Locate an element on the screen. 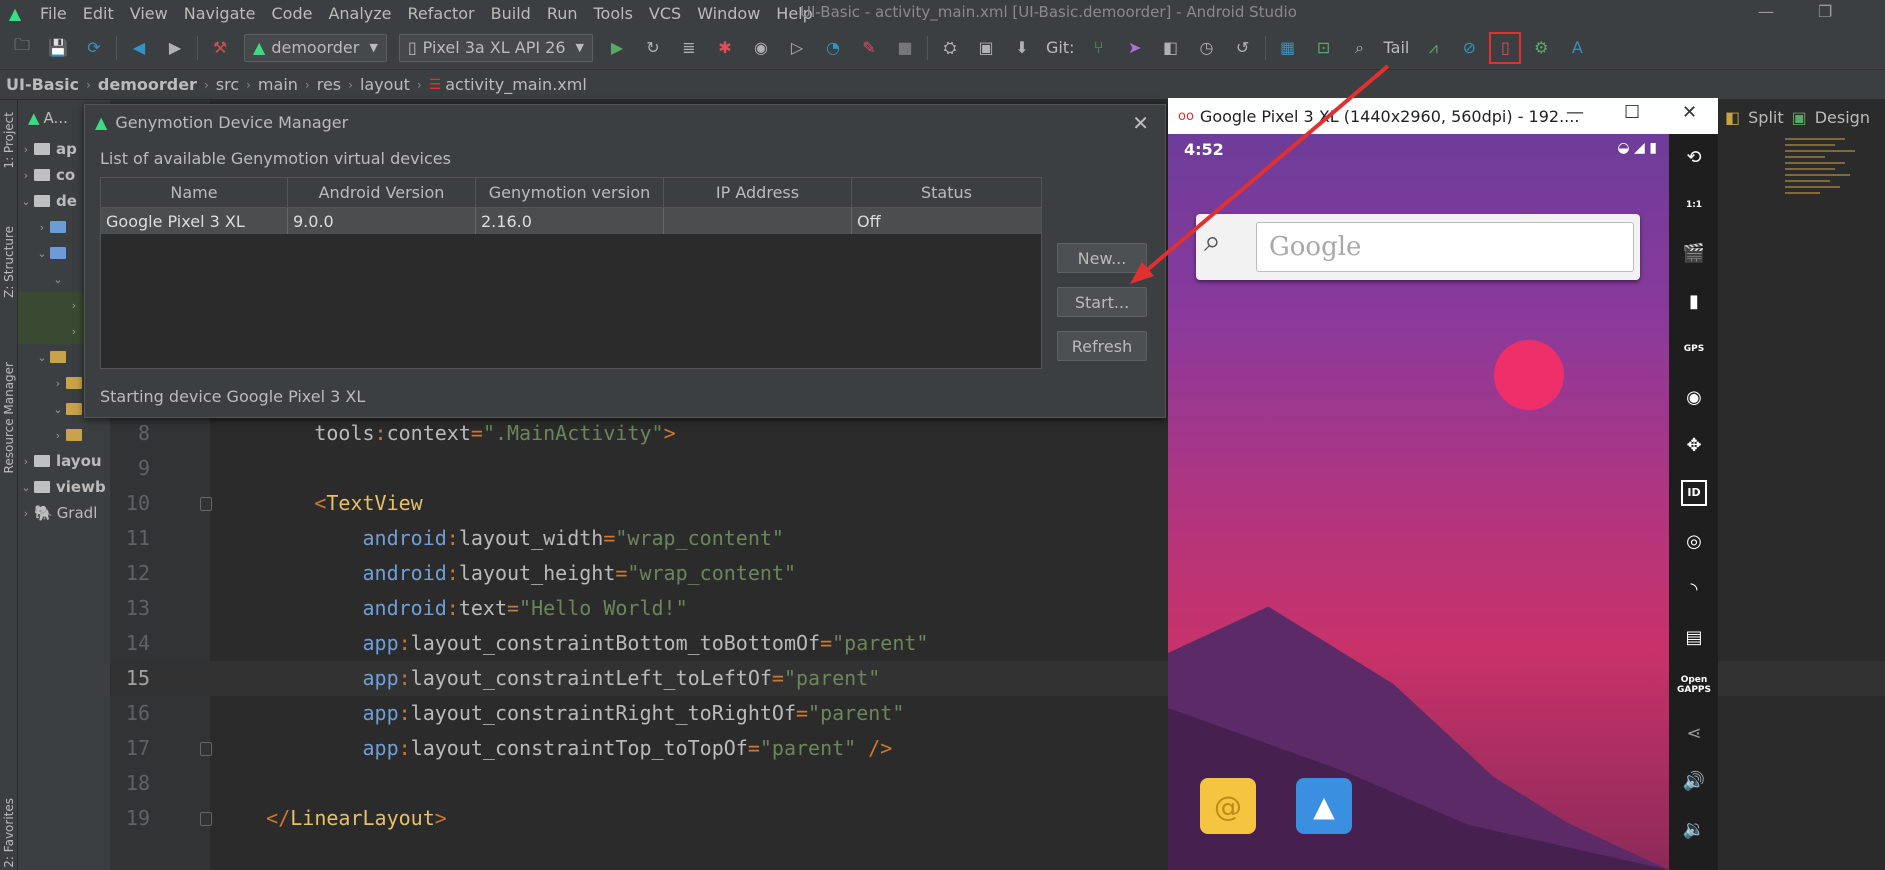  run-icon: ▶ is located at coordinates (617, 48).